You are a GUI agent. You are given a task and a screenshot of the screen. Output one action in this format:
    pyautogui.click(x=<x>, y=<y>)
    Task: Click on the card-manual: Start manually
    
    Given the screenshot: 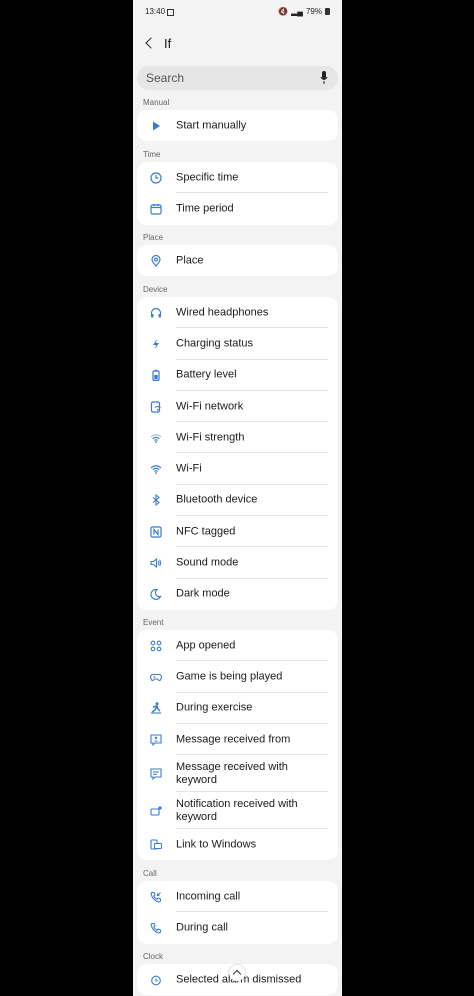 What is the action you would take?
    pyautogui.click(x=237, y=126)
    